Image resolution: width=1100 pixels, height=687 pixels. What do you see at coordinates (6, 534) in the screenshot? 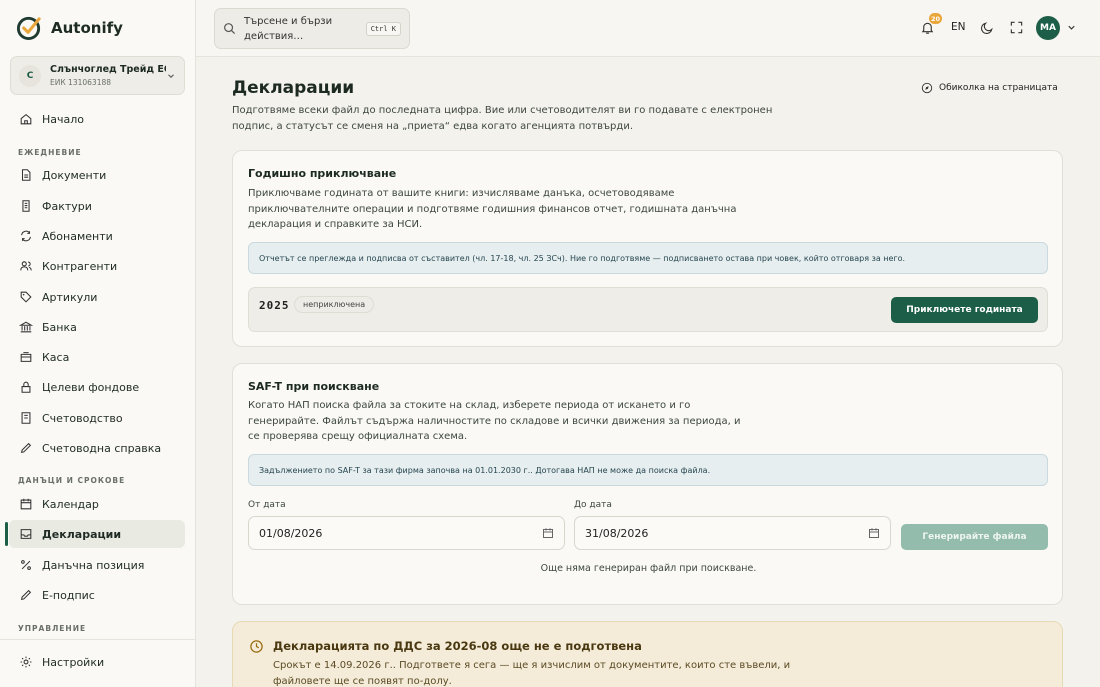
I see `active-indicator` at bounding box center [6, 534].